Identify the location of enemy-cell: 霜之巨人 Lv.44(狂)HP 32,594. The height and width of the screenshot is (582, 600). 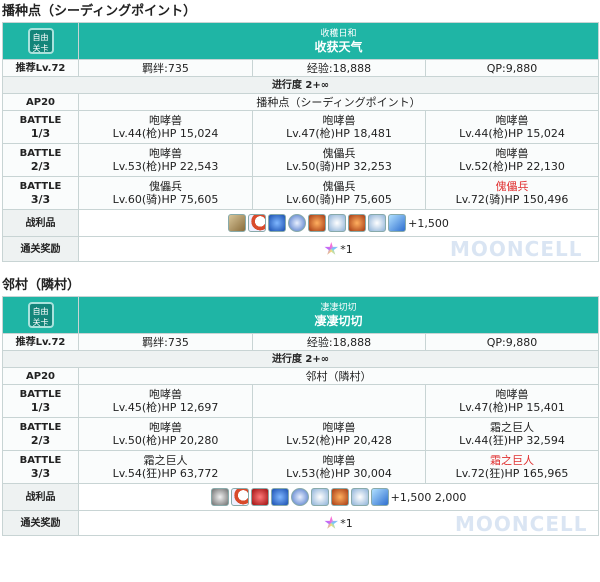
(512, 434).